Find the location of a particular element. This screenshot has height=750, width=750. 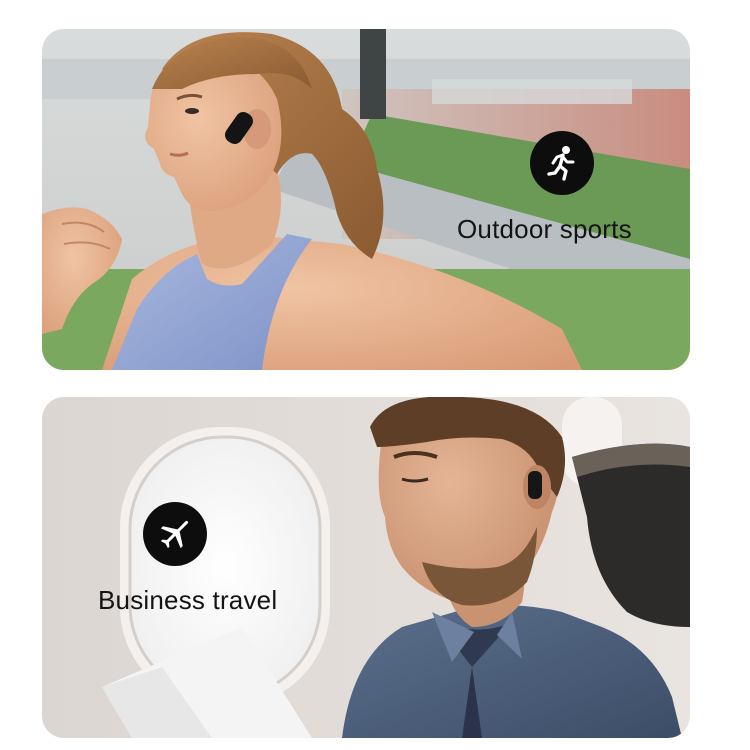

business-travel-caption: Business travel is located at coordinates (188, 600).